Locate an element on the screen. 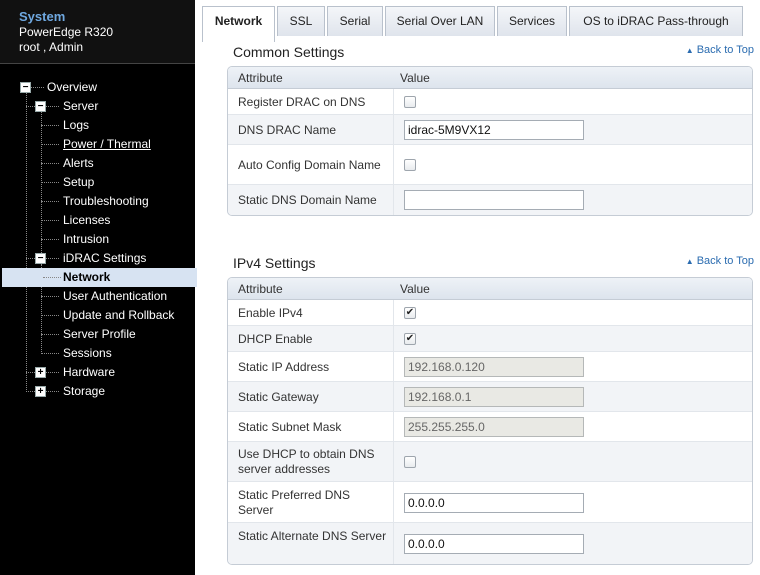 This screenshot has width=760, height=575. attribute-label: Static Preferred DNS Server is located at coordinates (294, 502).